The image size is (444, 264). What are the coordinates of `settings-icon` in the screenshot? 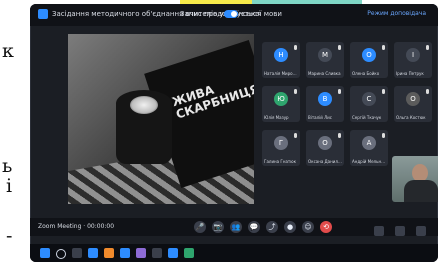 It's located at (378, 231).